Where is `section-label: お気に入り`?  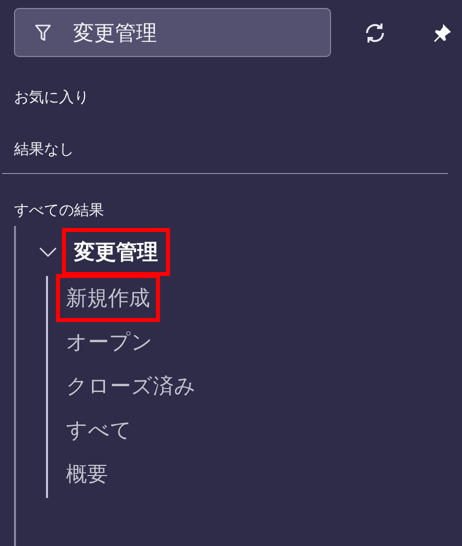 section-label: お気に入り is located at coordinates (51, 97).